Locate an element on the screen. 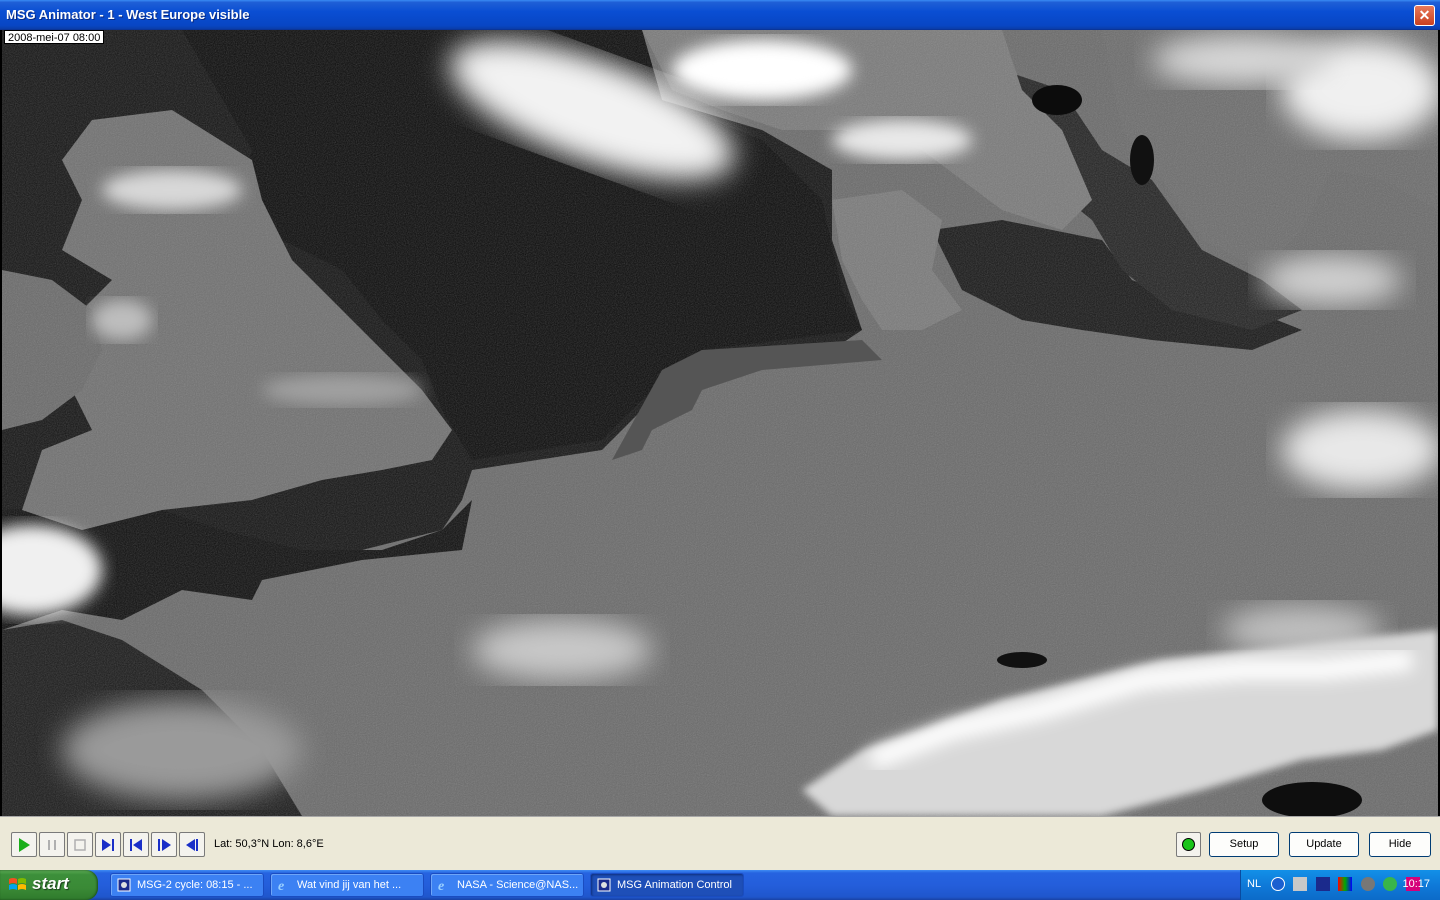 This screenshot has height=900, width=1440. show-hidden-icons-chevron-icon is located at coordinates (1278, 884).